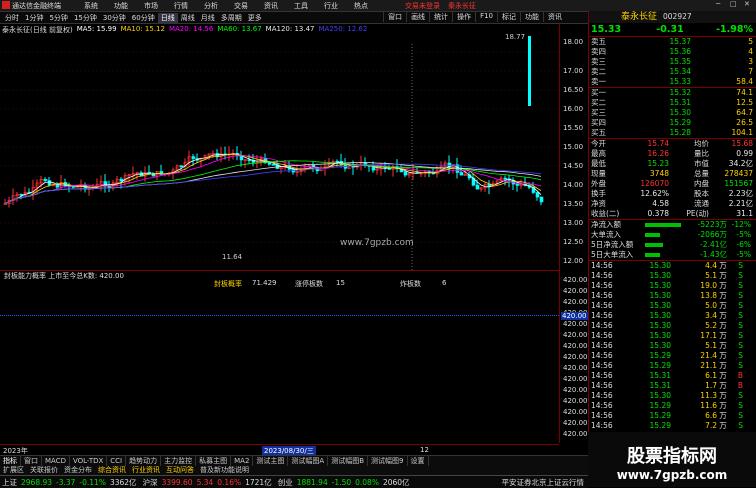  Describe the element at coordinates (554, 17) in the screenshot. I see `tool-button: 资讯` at that location.